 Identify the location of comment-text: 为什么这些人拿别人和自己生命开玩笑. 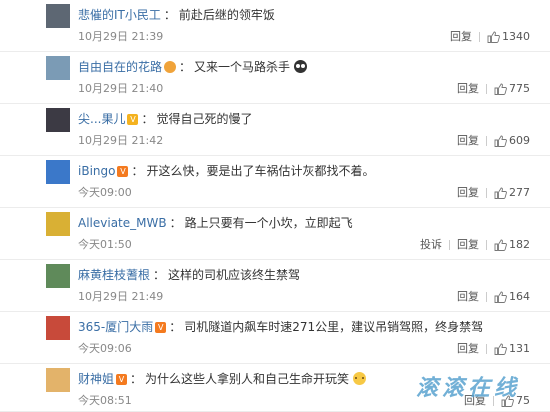
(247, 379).